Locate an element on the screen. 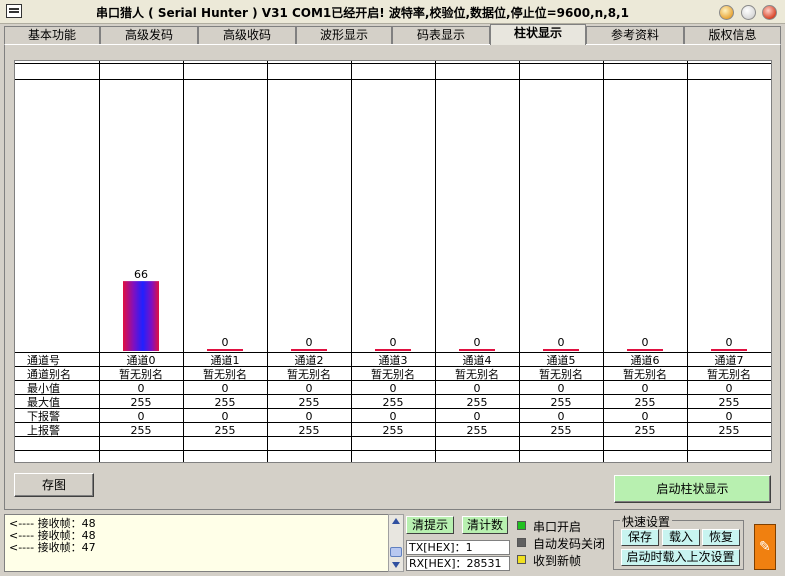 The height and width of the screenshot is (576, 785). pin-button: ✎ is located at coordinates (765, 547).